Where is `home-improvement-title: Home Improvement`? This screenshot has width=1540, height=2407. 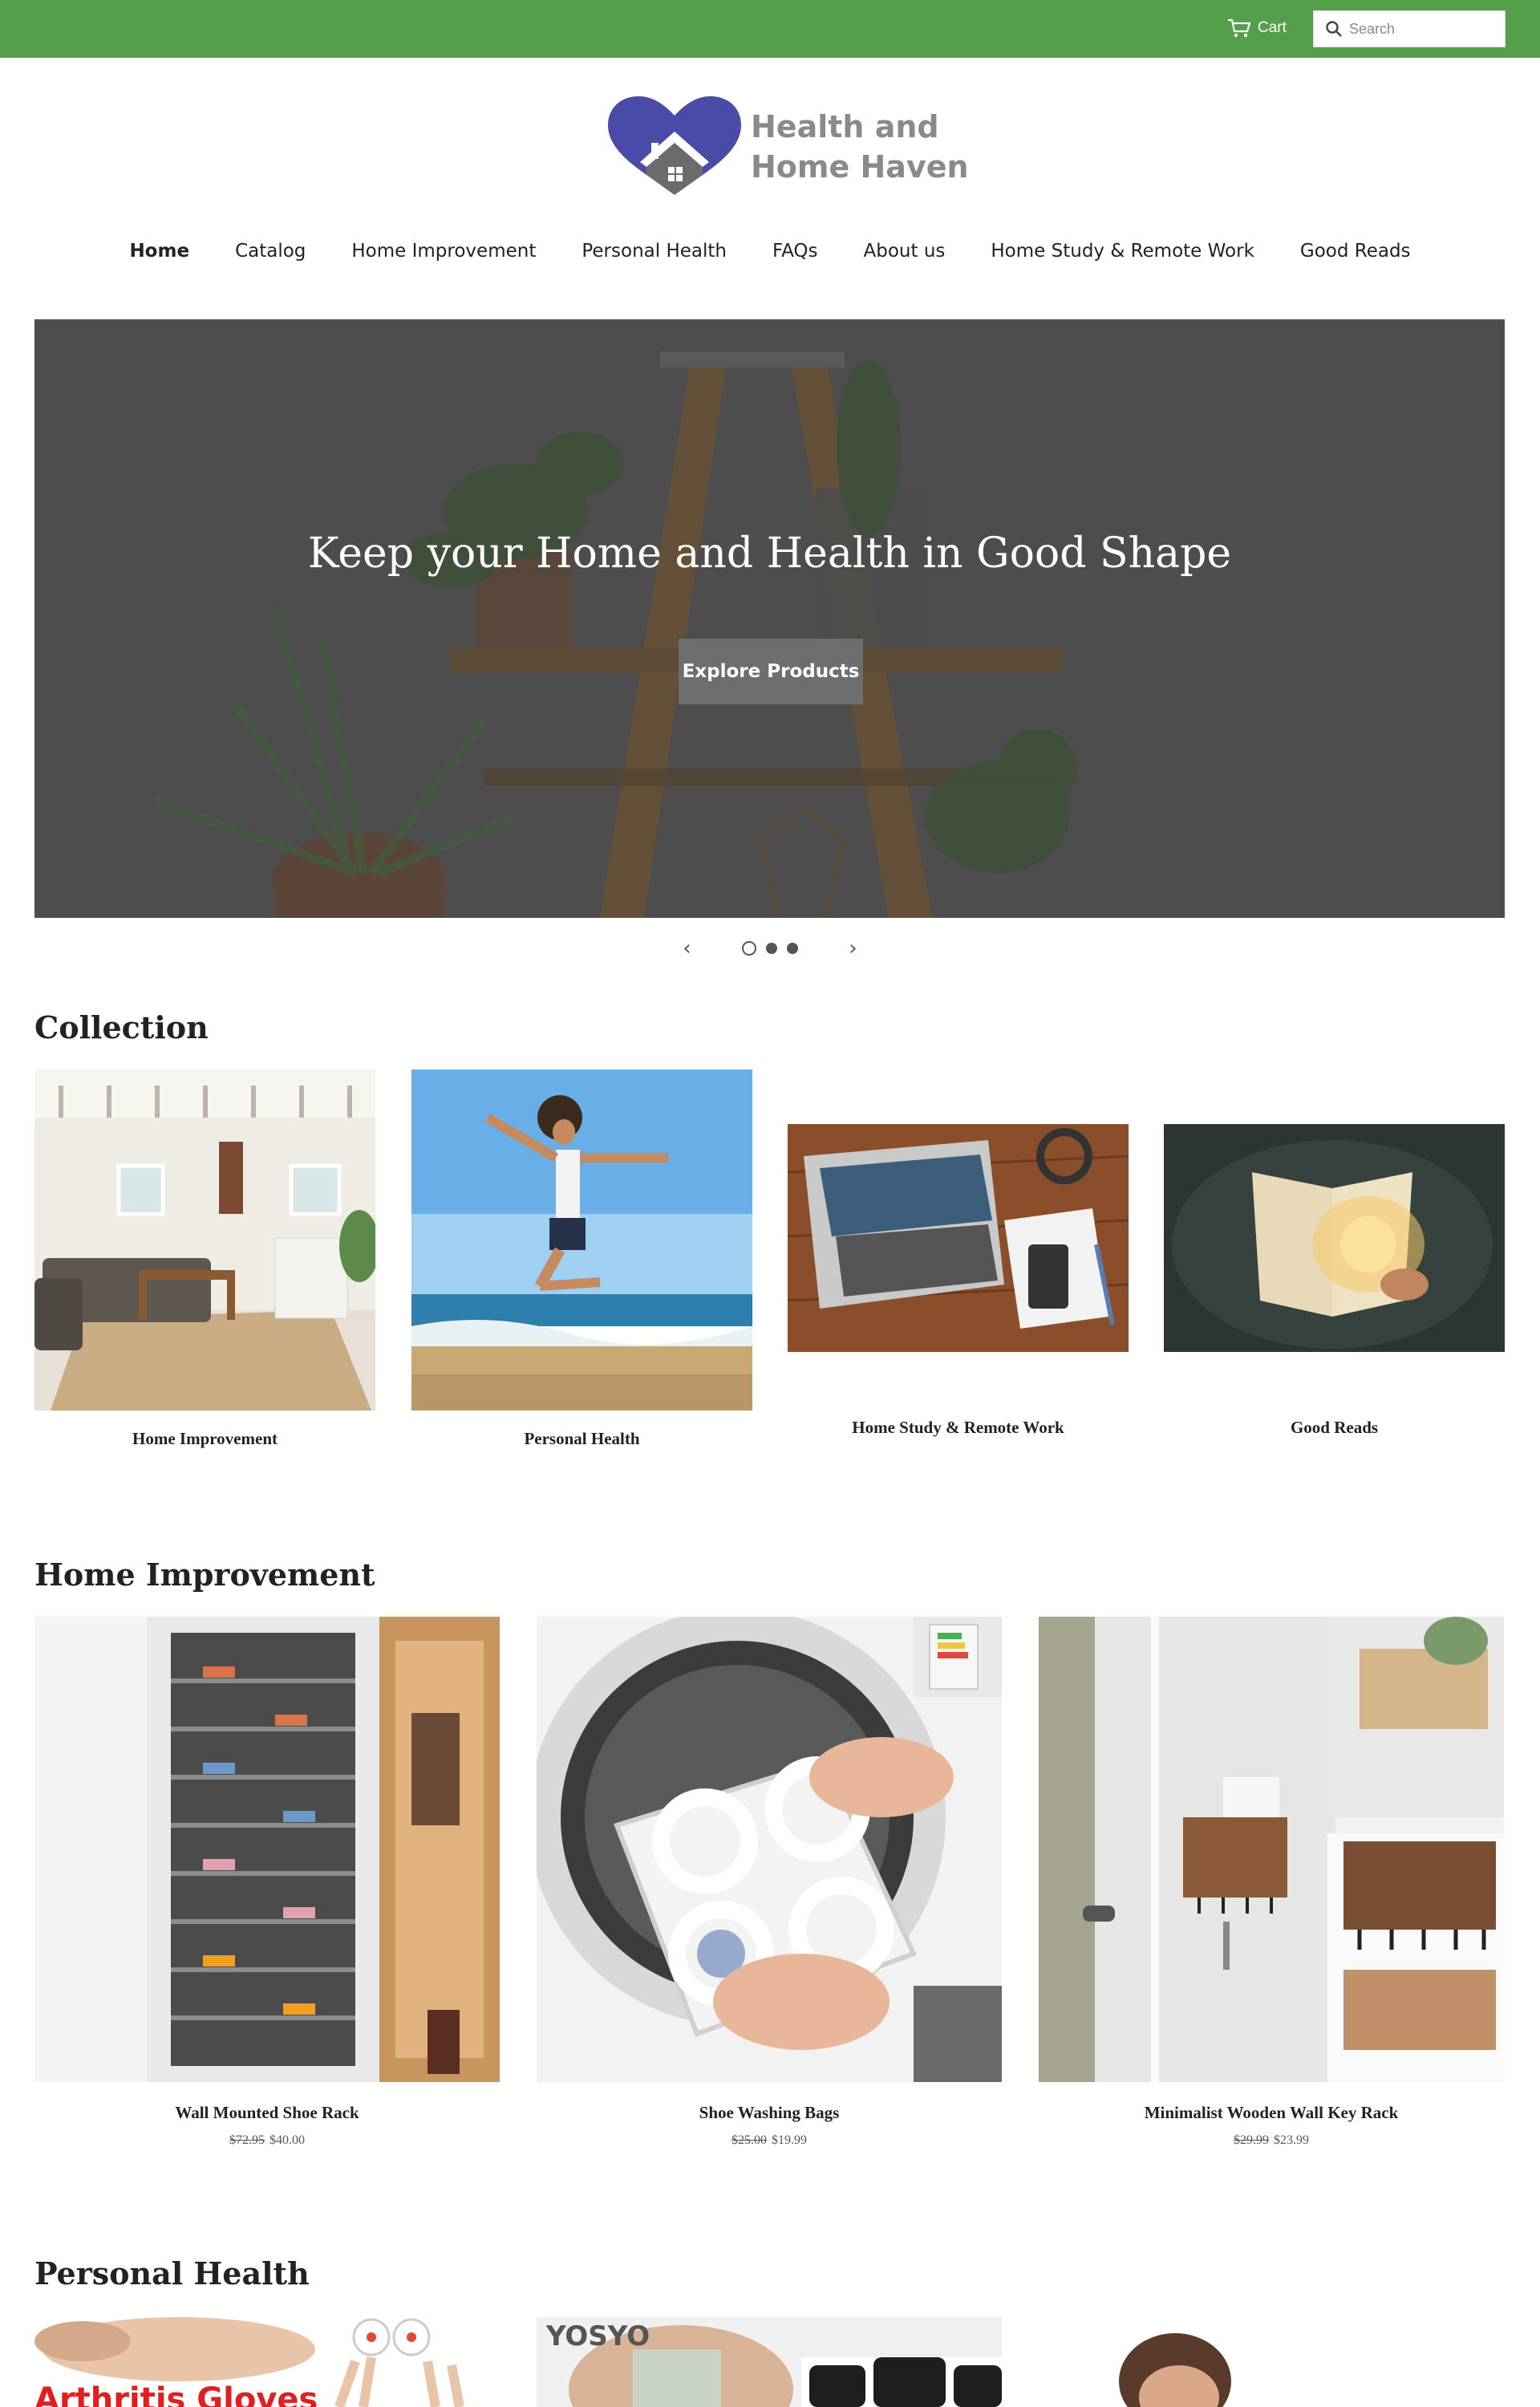
home-improvement-title: Home Improvement is located at coordinates (204, 1575).